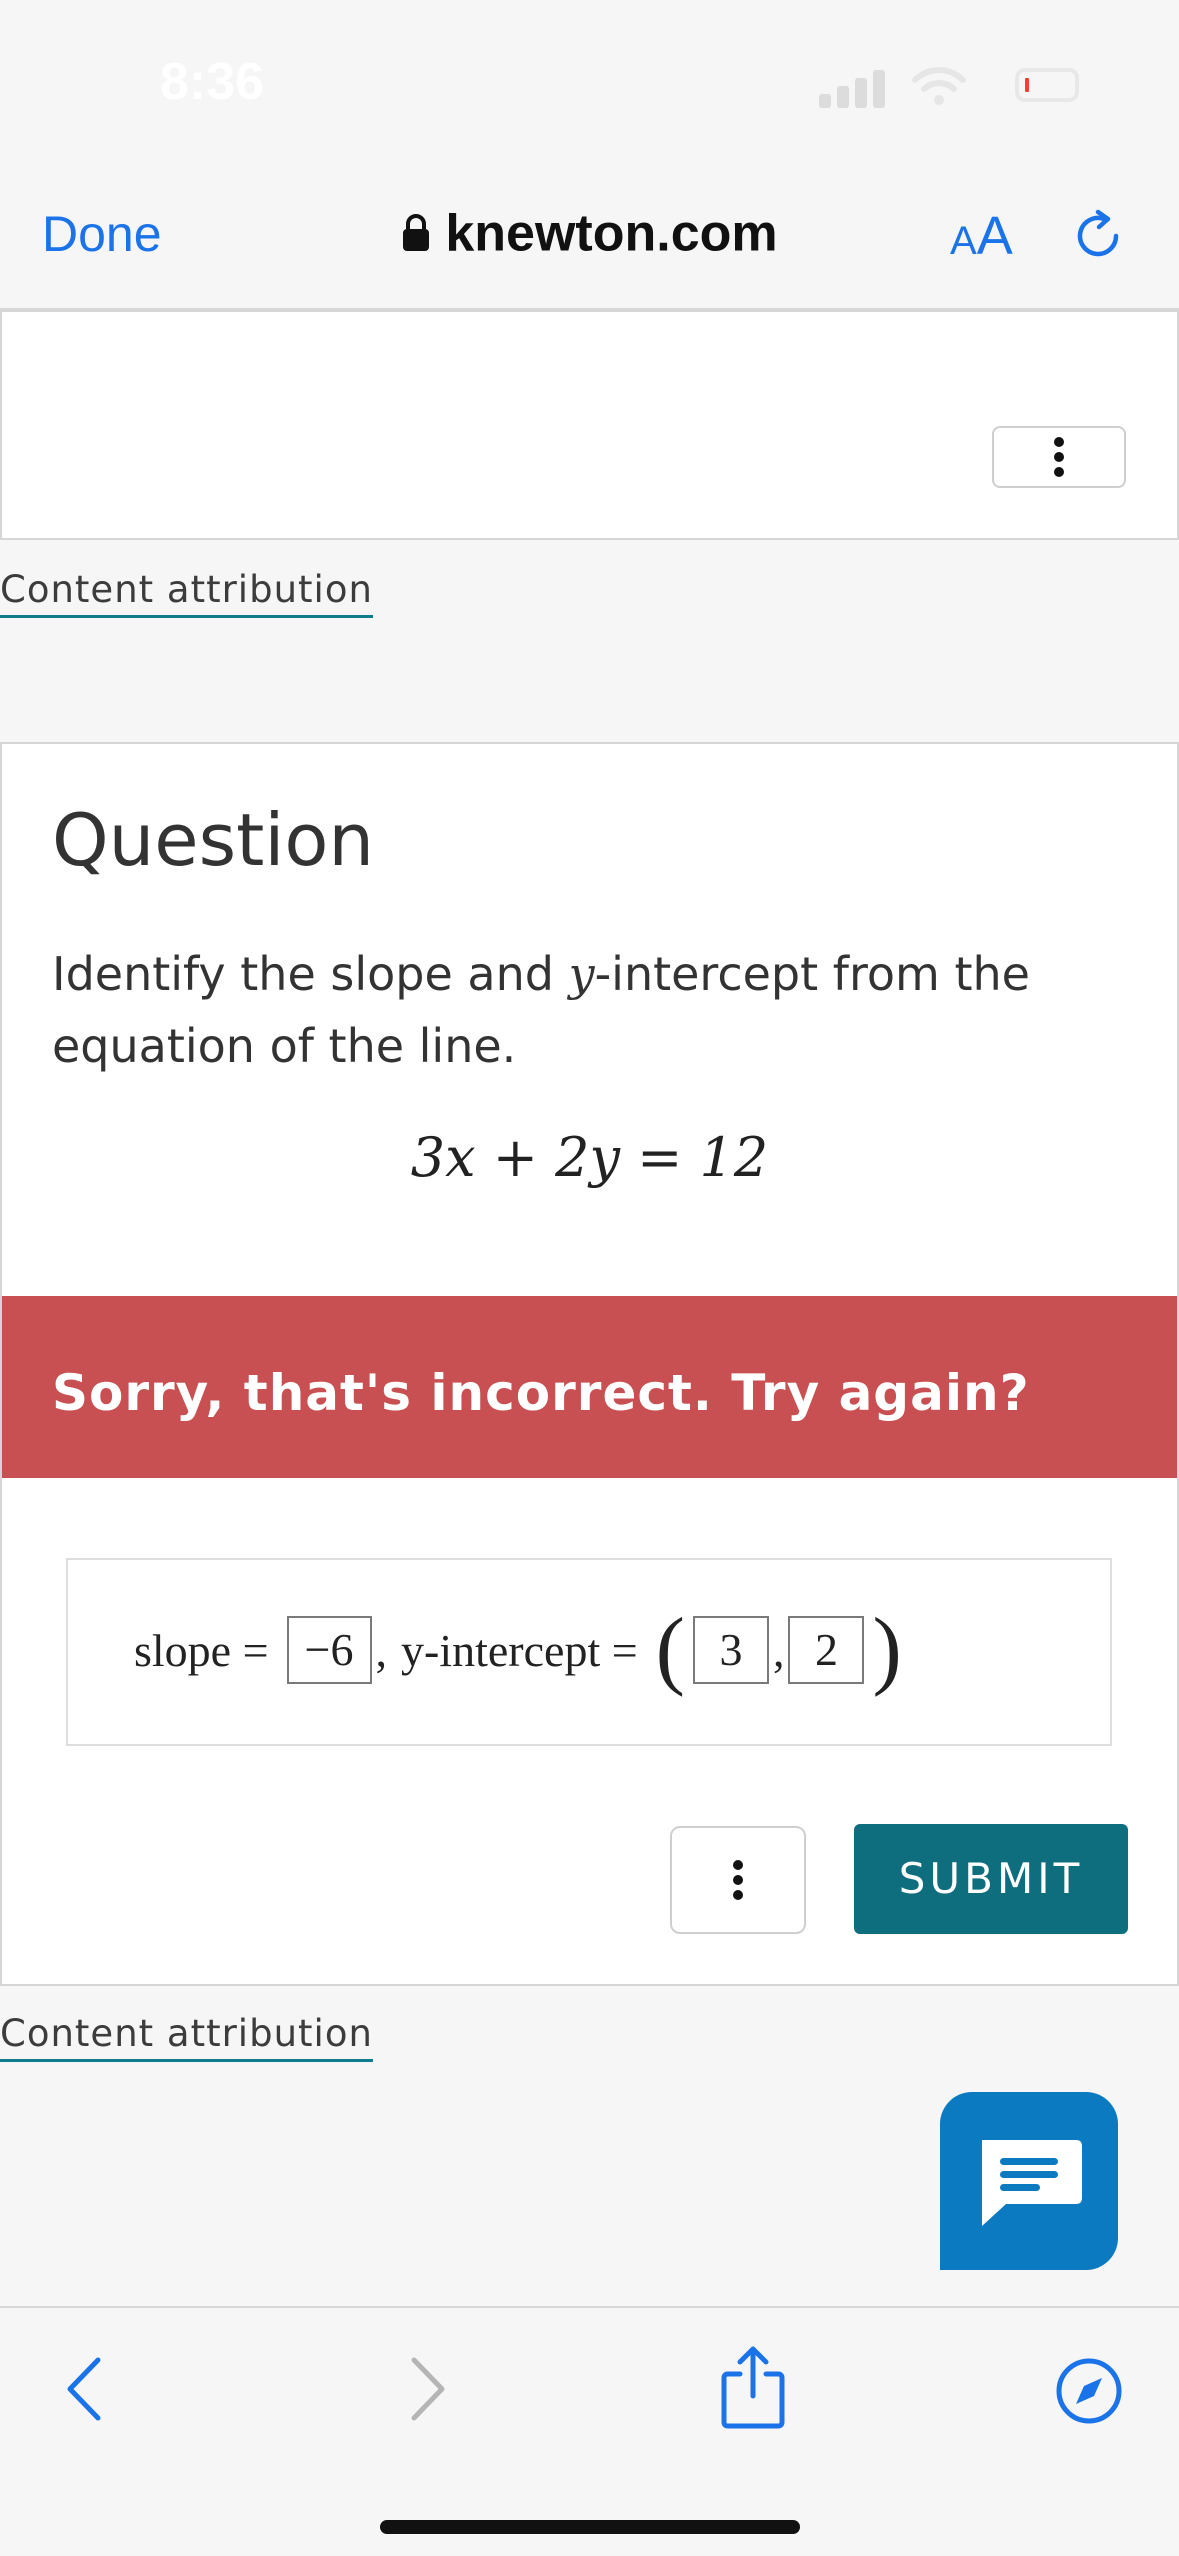 This screenshot has height=2556, width=1179. What do you see at coordinates (519, 1650) in the screenshot?
I see `intercept-label: y-intercept =` at bounding box center [519, 1650].